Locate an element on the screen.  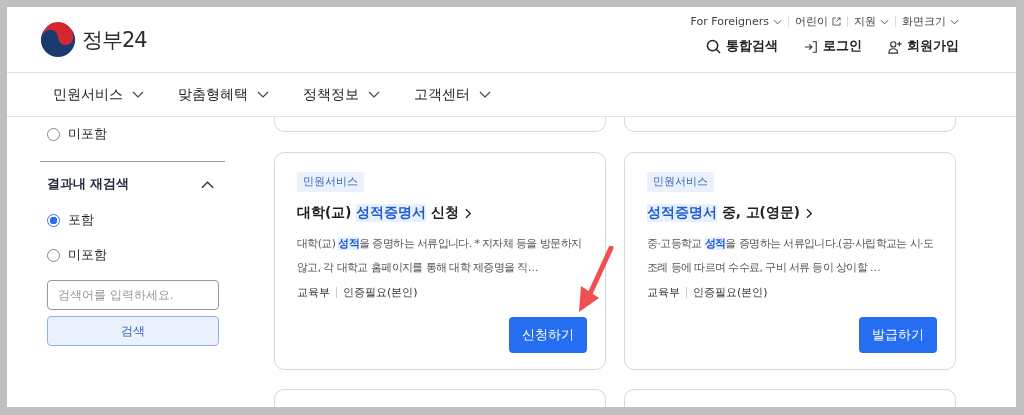
utility-link: 어린이 is located at coordinates (818, 21).